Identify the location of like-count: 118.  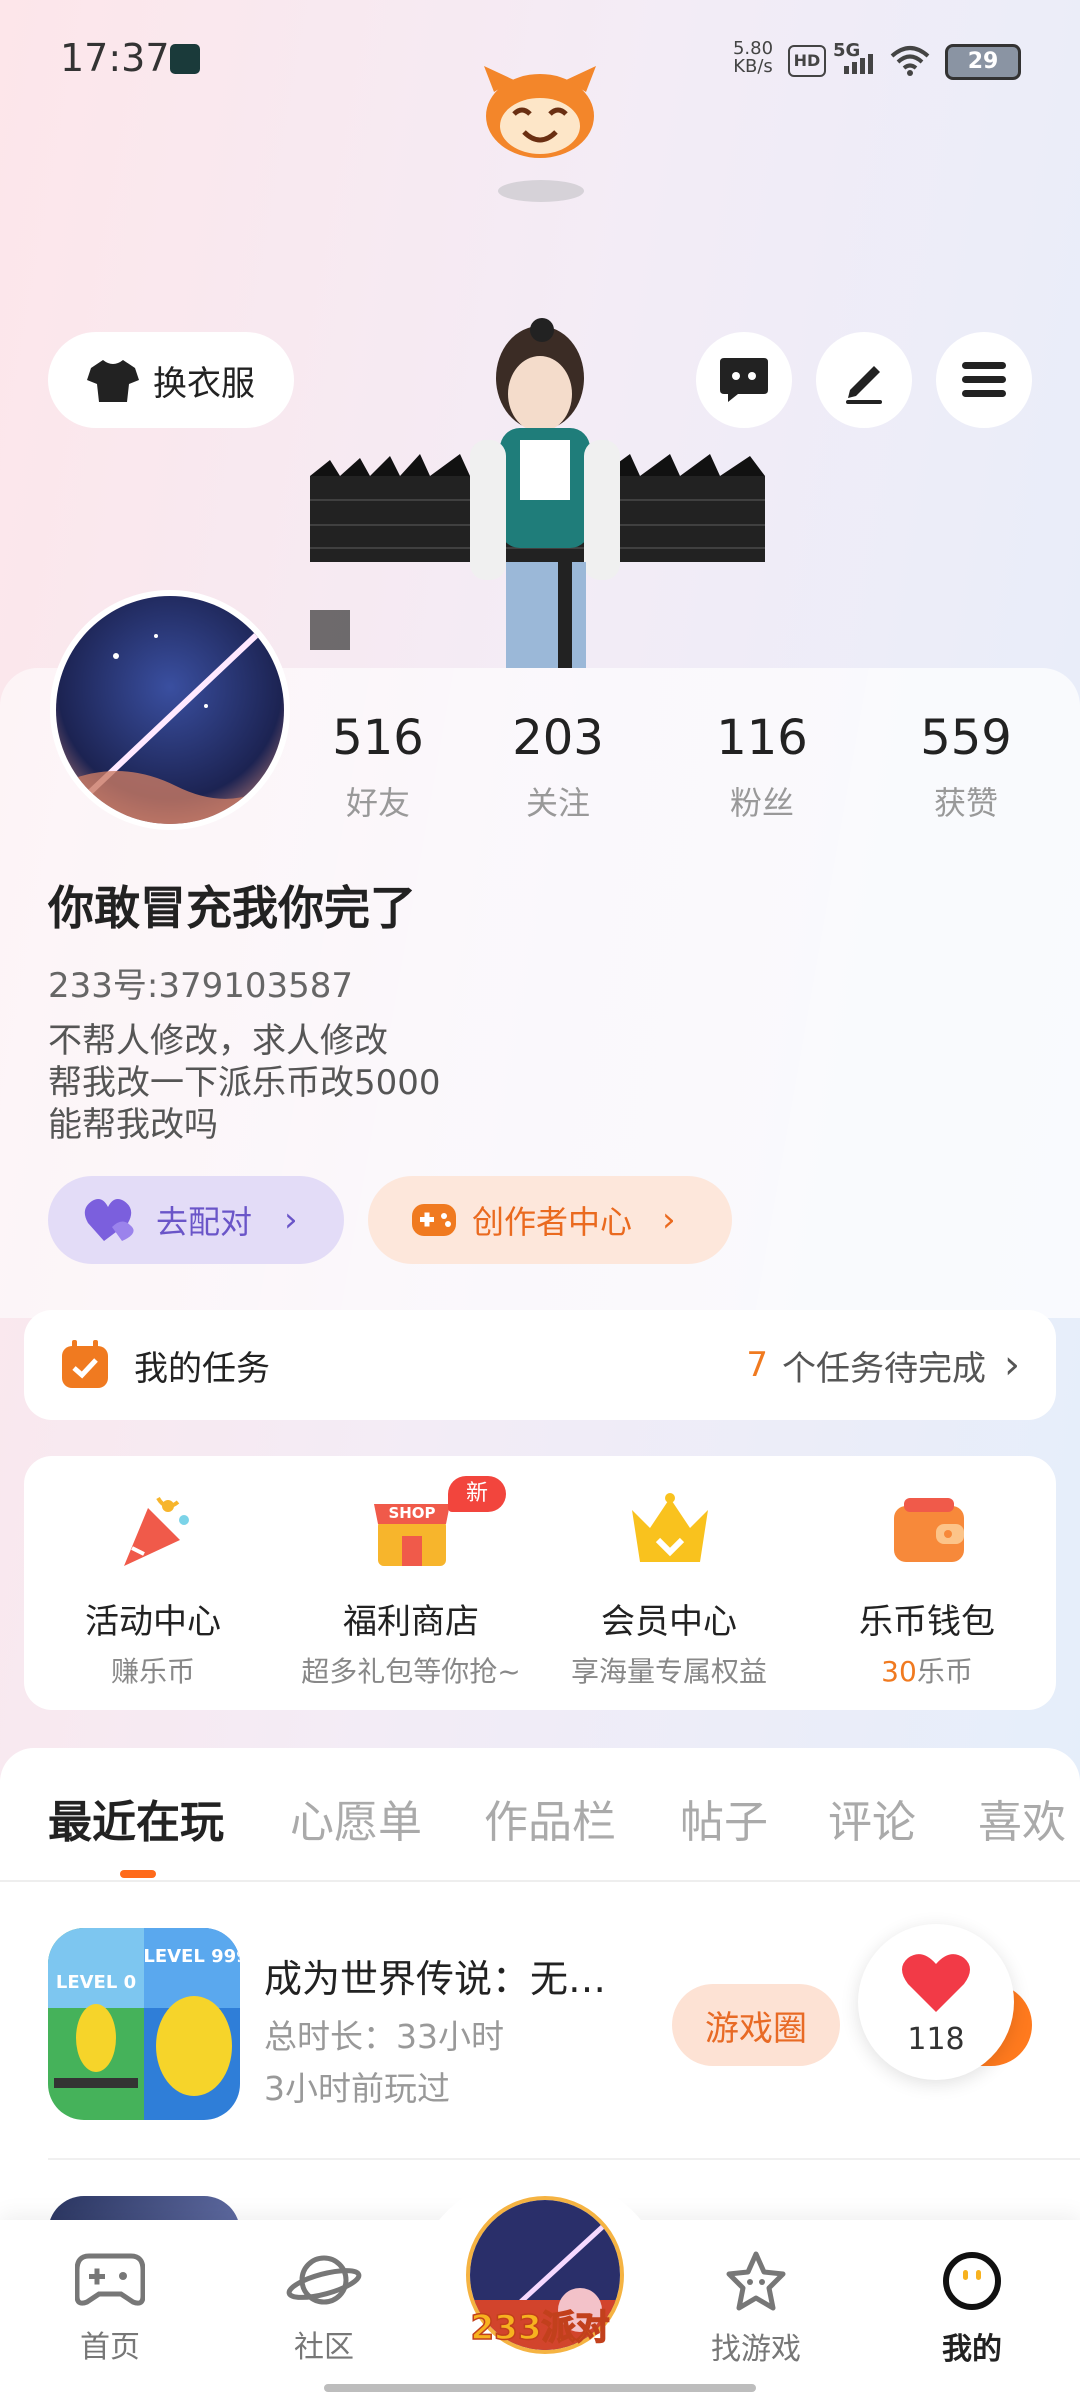
(936, 2039).